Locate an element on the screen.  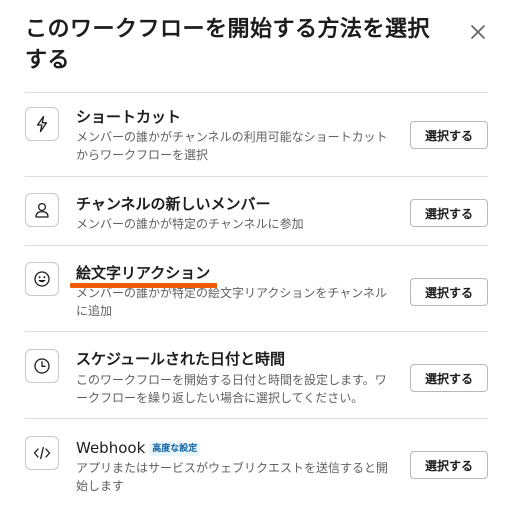
option-title: スケジュールされた日付と時間 is located at coordinates (180, 359).